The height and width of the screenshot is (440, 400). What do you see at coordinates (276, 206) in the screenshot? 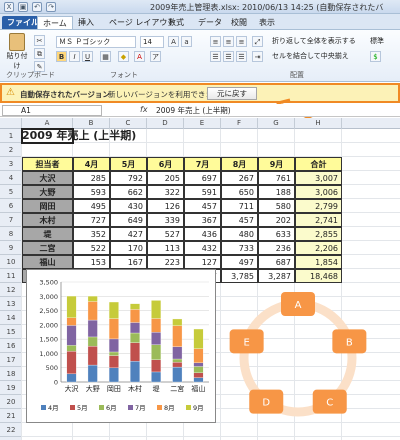
I see `value-cell: 580` at bounding box center [276, 206].